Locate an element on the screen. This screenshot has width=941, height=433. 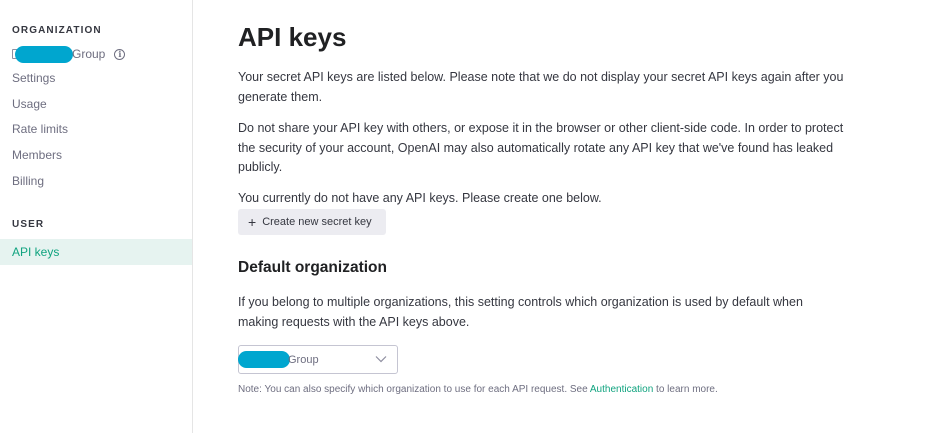
info-icon: i is located at coordinates (120, 54).